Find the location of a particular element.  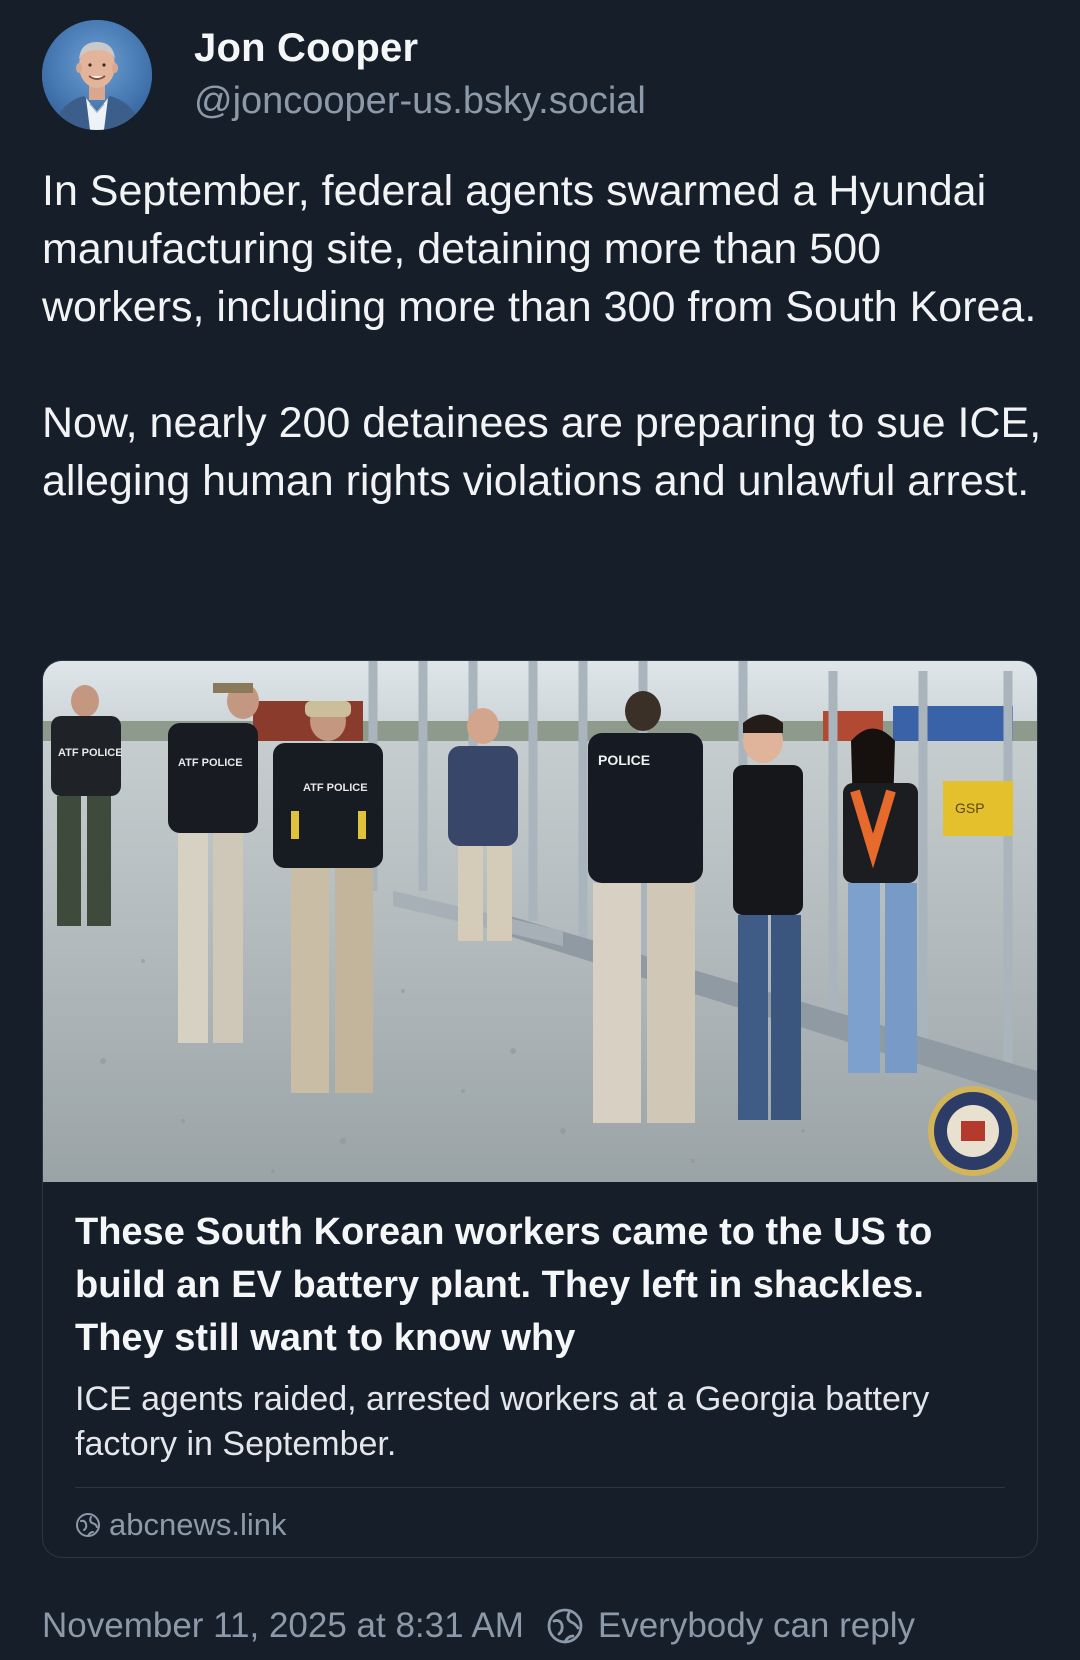

agency-seal-icon is located at coordinates (973, 1131).